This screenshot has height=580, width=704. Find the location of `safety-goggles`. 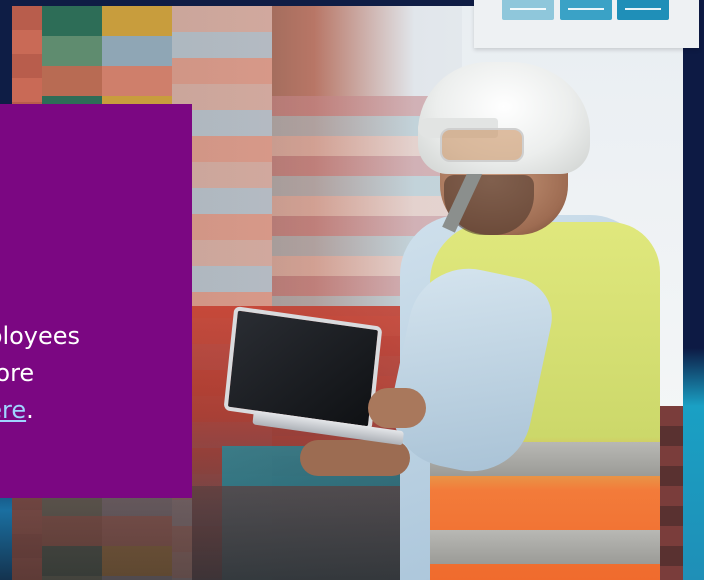

safety-goggles is located at coordinates (482, 145).